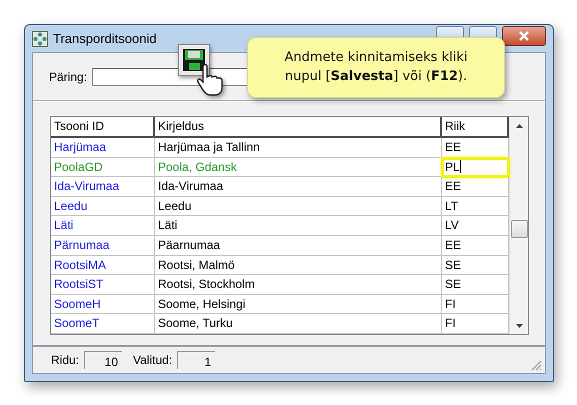  I want to click on hint-tooltip: Andmete kinnitamiseks kliki nupul [Salvesta] või (F12)., so click(376, 67).